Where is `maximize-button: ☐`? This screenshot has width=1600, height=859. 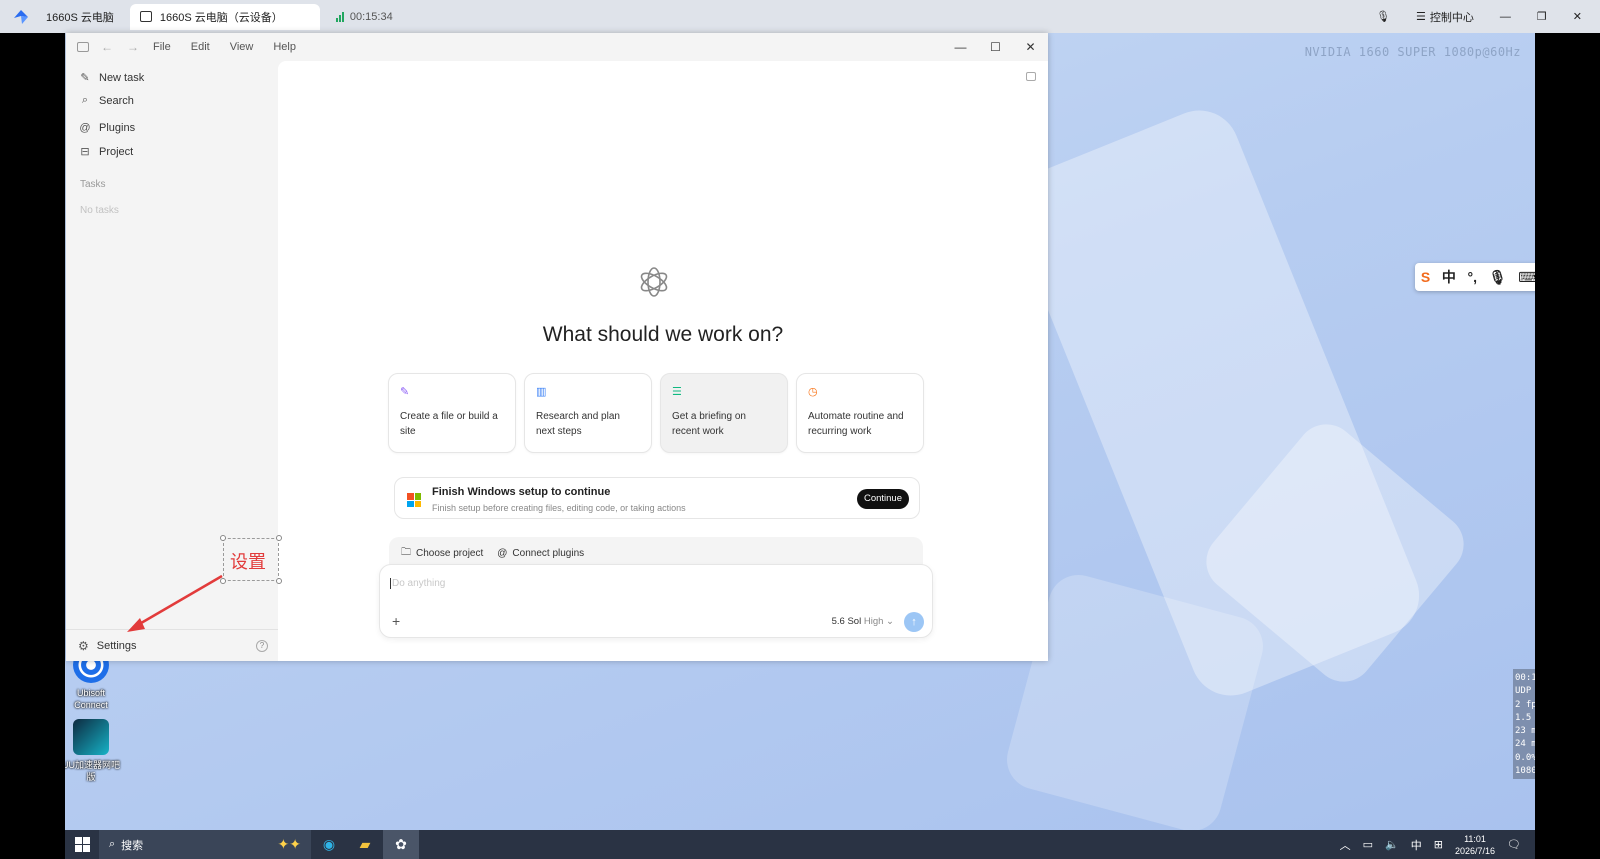
maximize-button: ☐ is located at coordinates (995, 47).